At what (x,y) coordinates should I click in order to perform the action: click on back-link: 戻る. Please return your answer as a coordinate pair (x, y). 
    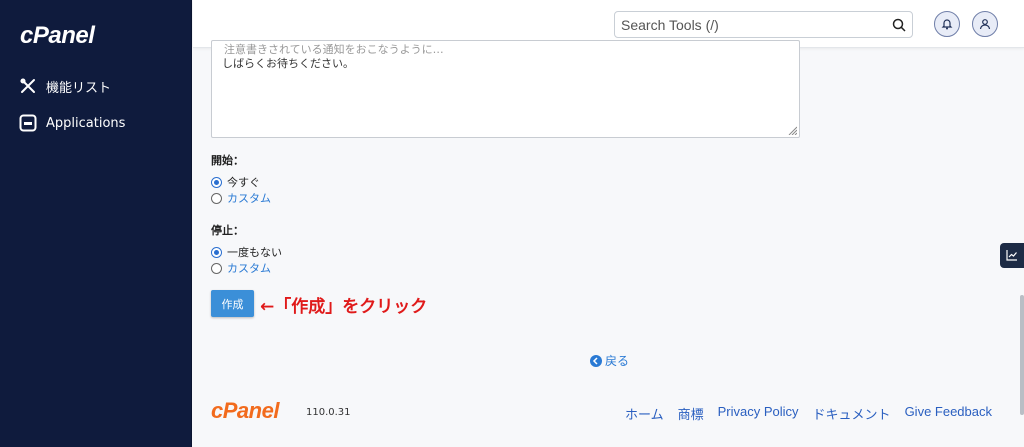
    Looking at the image, I should click on (609, 360).